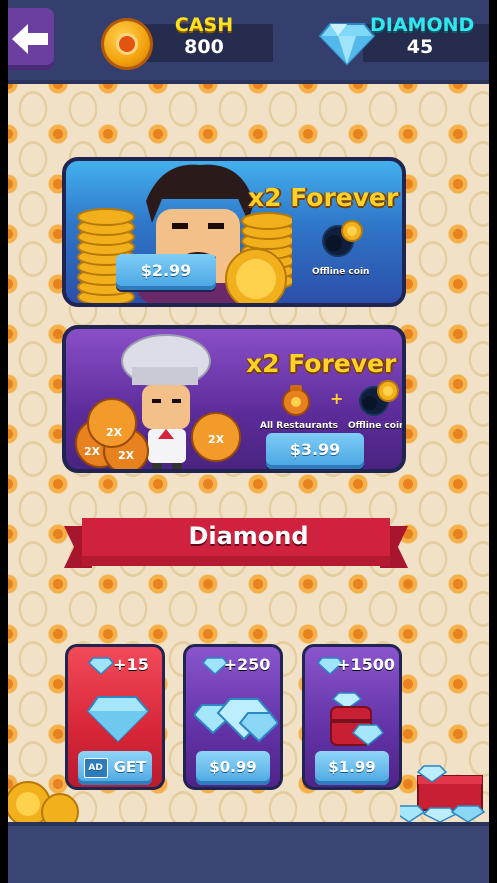 The height and width of the screenshot is (883, 497). I want to click on top-bar: CASH 800 DIAMOND 45, so click(248, 42).